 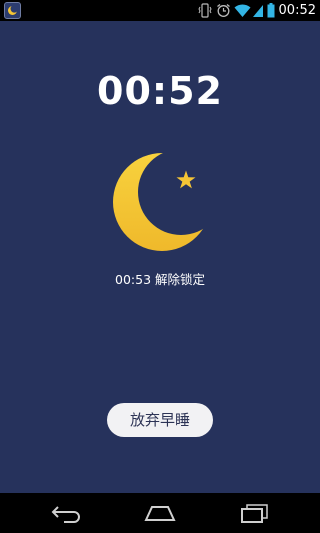 I want to click on give-up-early-sleep-button: 放弃早睡, so click(x=160, y=420).